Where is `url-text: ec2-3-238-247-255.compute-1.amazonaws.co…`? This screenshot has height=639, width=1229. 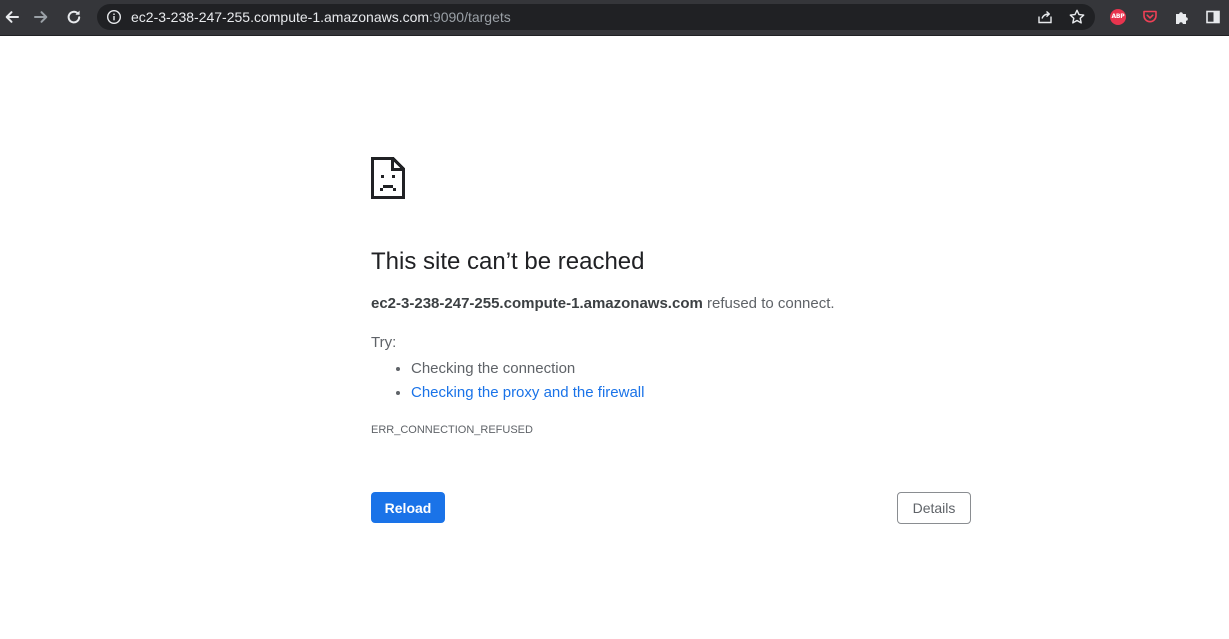 url-text: ec2-3-238-247-255.compute-1.amazonaws.co… is located at coordinates (321, 17).